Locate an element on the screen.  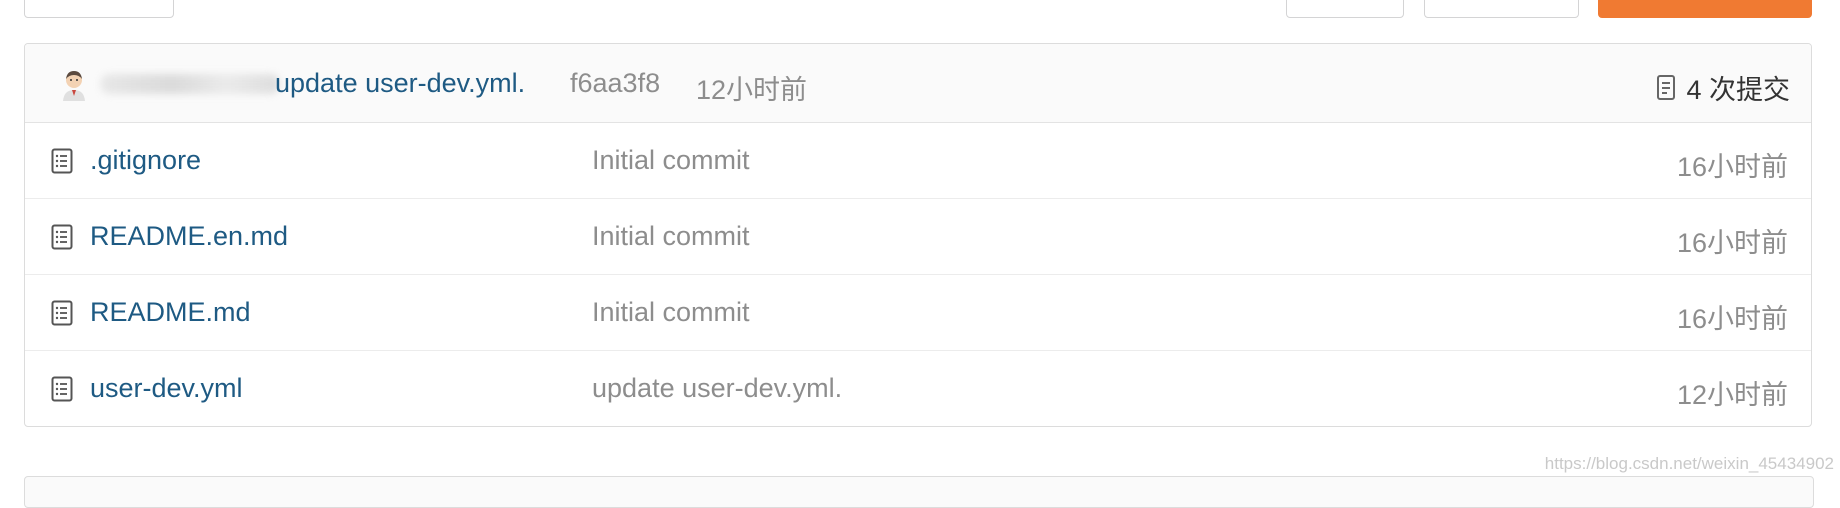
file-name-link: user-dev.yml is located at coordinates (166, 388).